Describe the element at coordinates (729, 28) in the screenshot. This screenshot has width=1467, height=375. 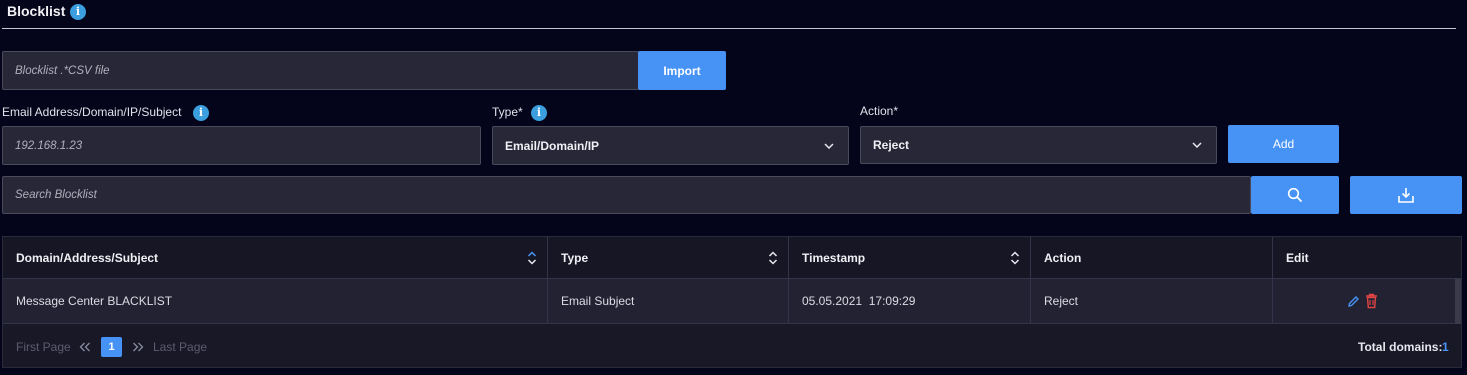
I see `title-divider` at that location.